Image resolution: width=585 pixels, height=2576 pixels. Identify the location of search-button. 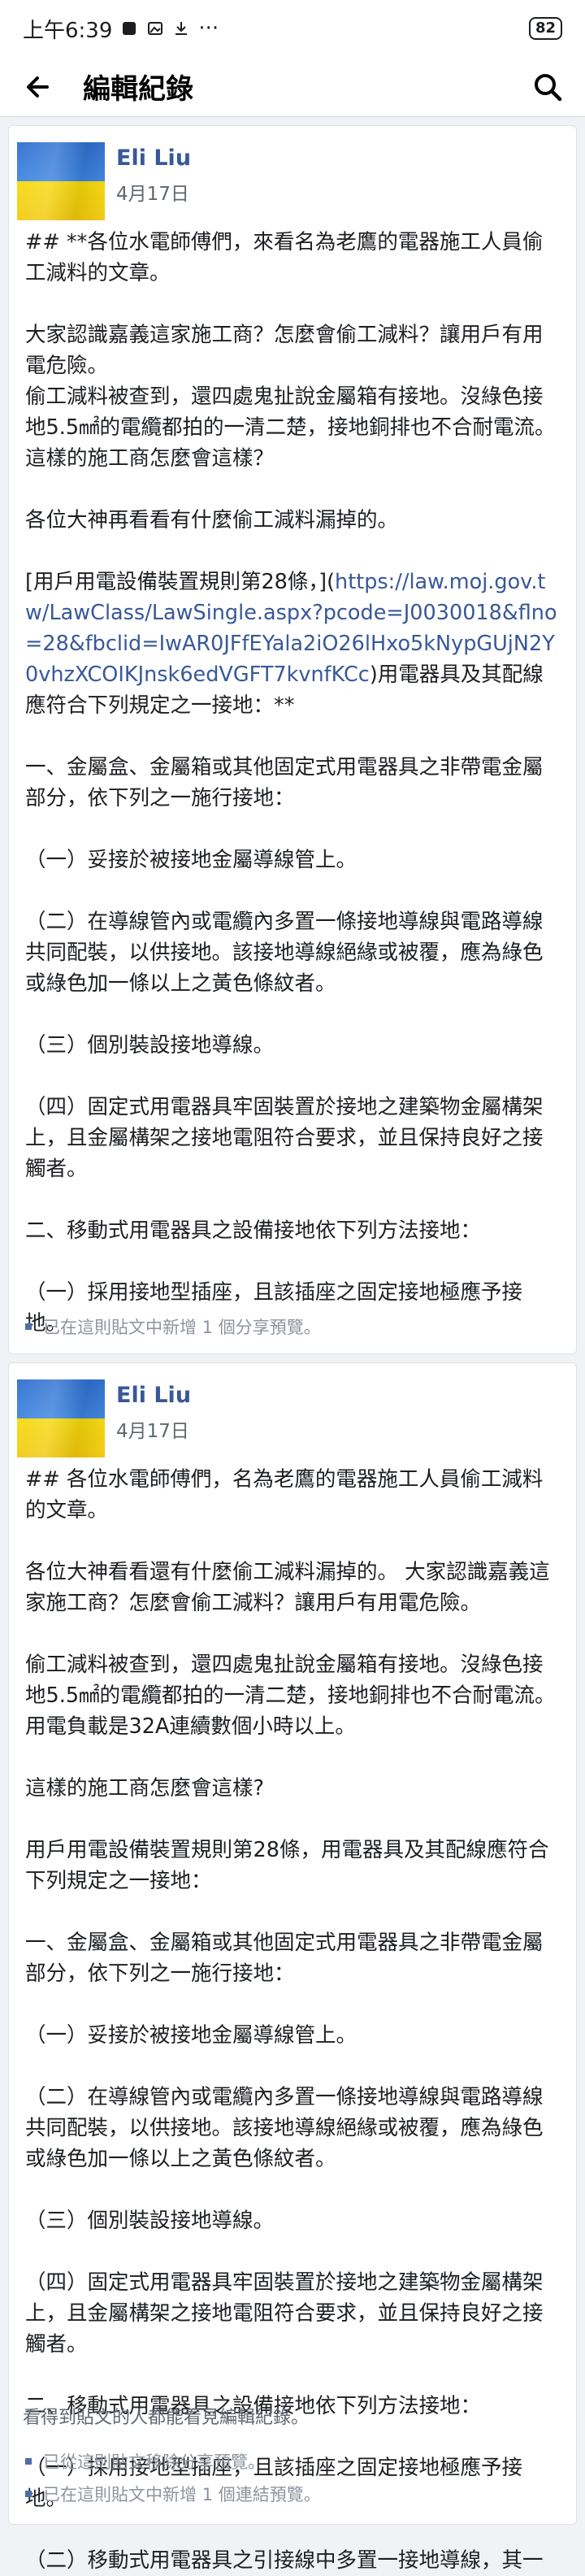
(548, 87).